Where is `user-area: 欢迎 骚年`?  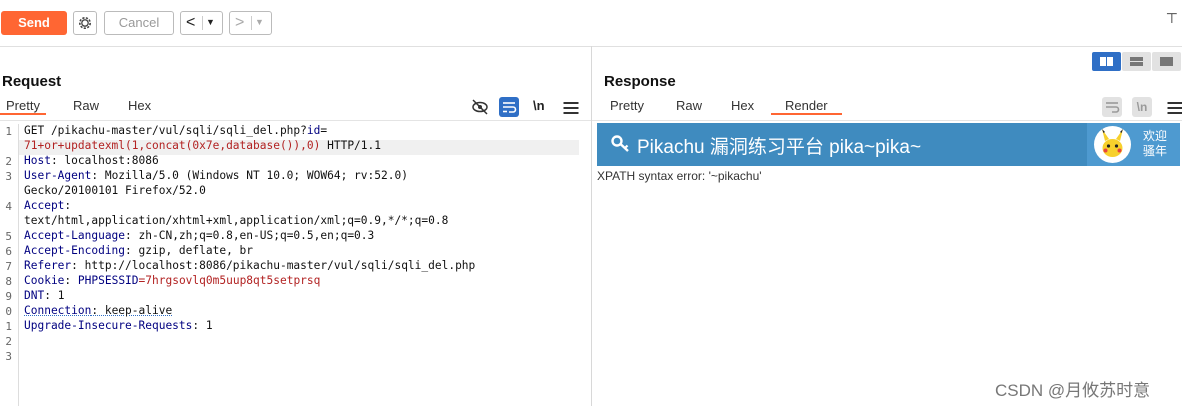
user-area: 欢迎 骚年 is located at coordinates (1133, 144).